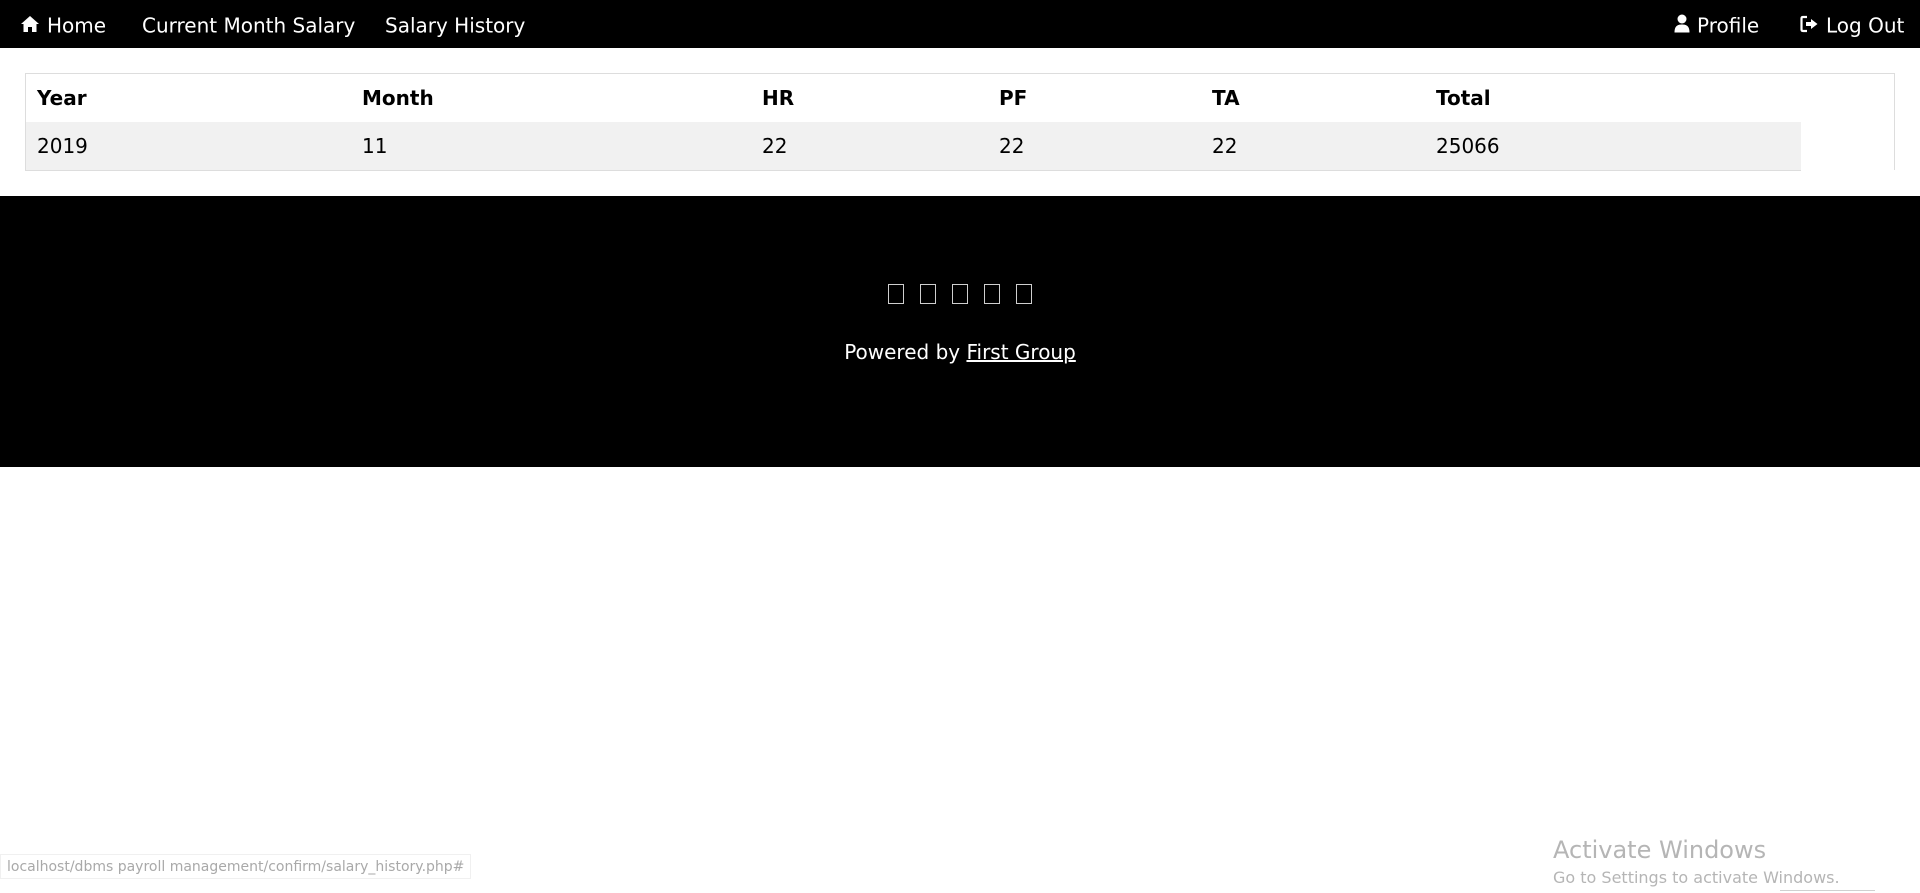 Image resolution: width=1920 pixels, height=893 pixels. Describe the element at coordinates (375, 146) in the screenshot. I see `cell-month: 11` at that location.